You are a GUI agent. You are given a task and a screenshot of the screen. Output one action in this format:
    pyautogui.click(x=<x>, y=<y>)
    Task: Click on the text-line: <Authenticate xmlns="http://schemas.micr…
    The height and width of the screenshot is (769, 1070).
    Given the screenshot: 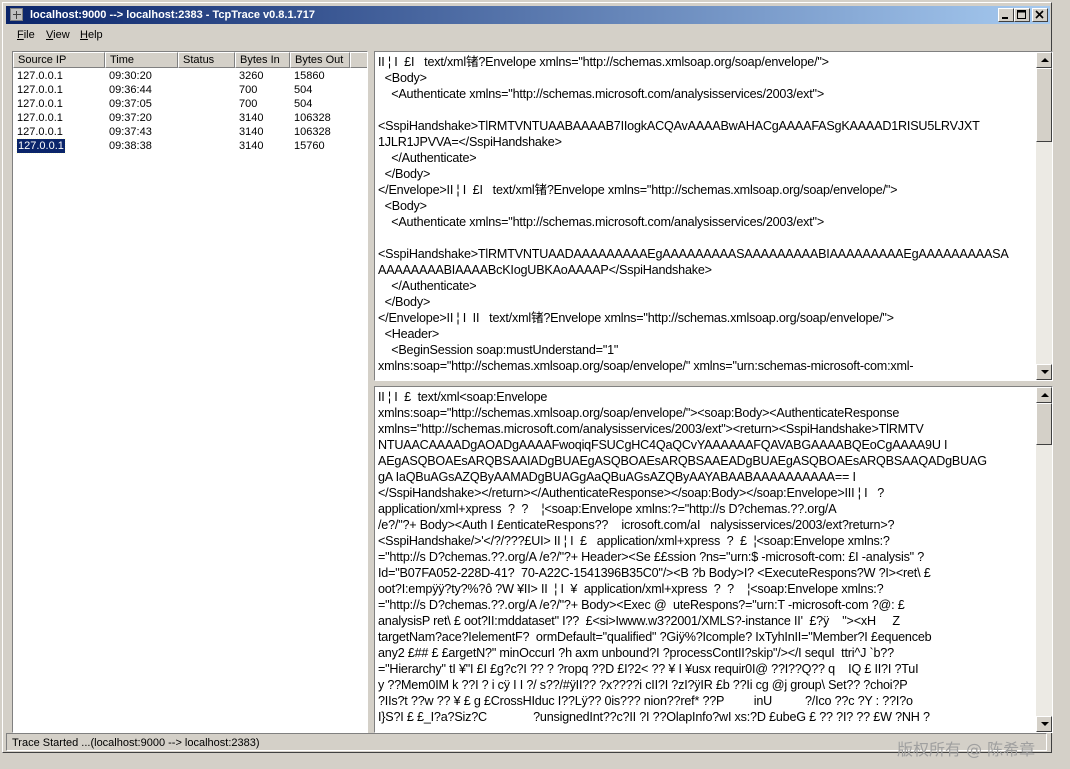 What is the action you would take?
    pyautogui.click(x=601, y=222)
    